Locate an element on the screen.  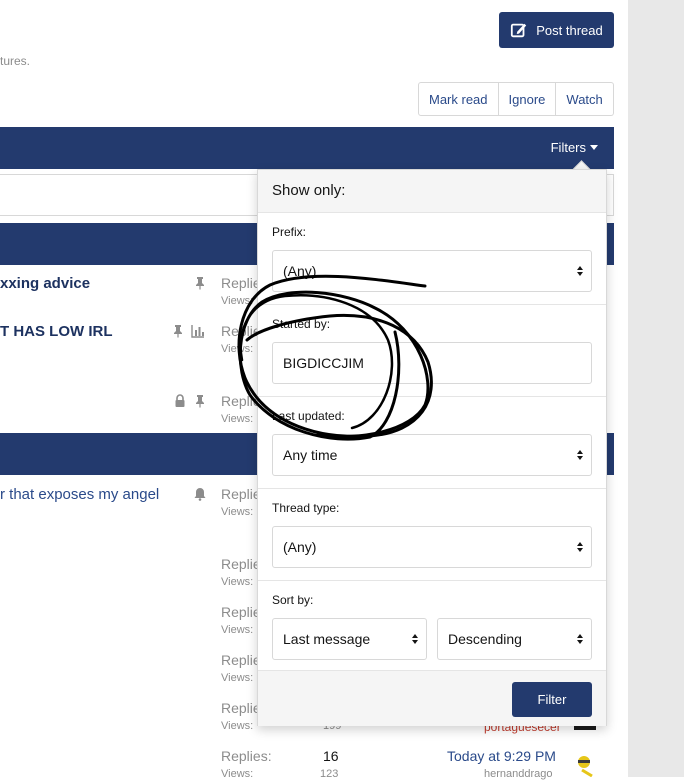
sort-by-row: Sort by: Last message Descending is located at coordinates (432, 625).